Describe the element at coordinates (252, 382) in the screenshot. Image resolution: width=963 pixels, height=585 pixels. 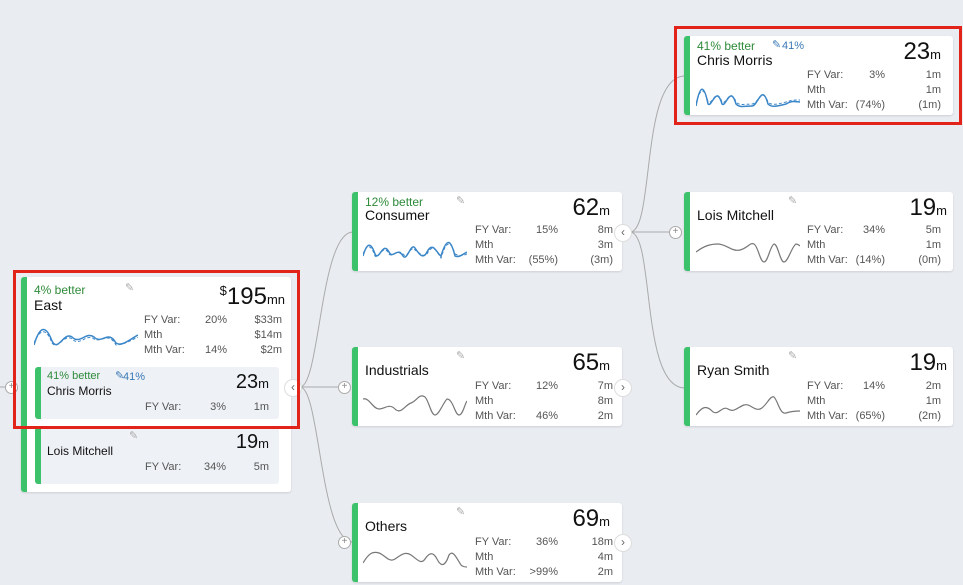
I see `child-value: 23m` at that location.